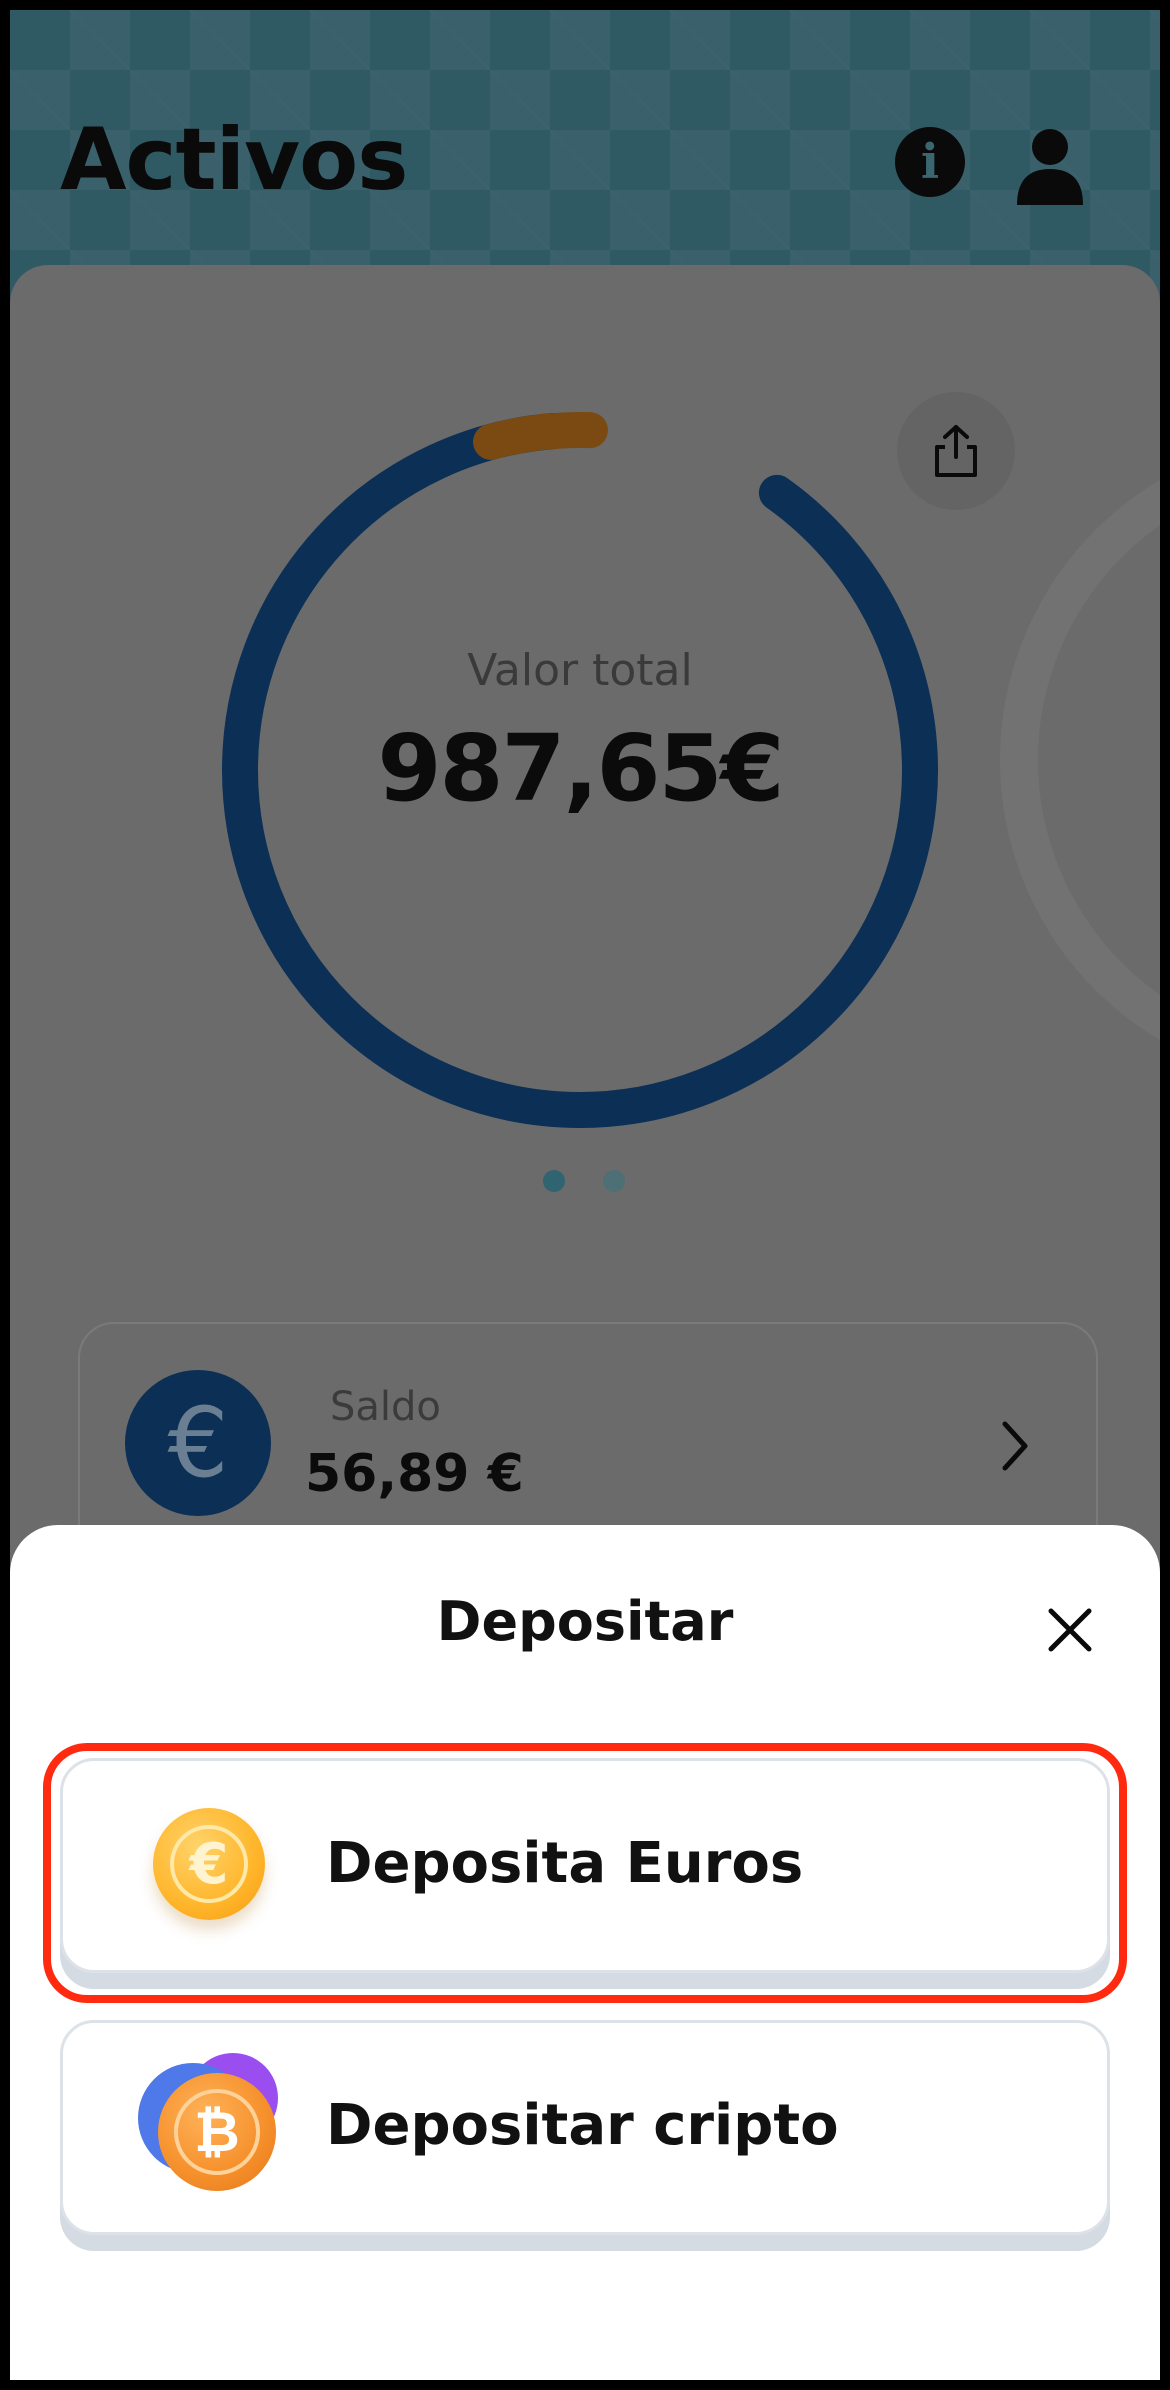 The height and width of the screenshot is (2390, 1170). Describe the element at coordinates (385, 1407) in the screenshot. I see `balance-label: Saldo` at that location.